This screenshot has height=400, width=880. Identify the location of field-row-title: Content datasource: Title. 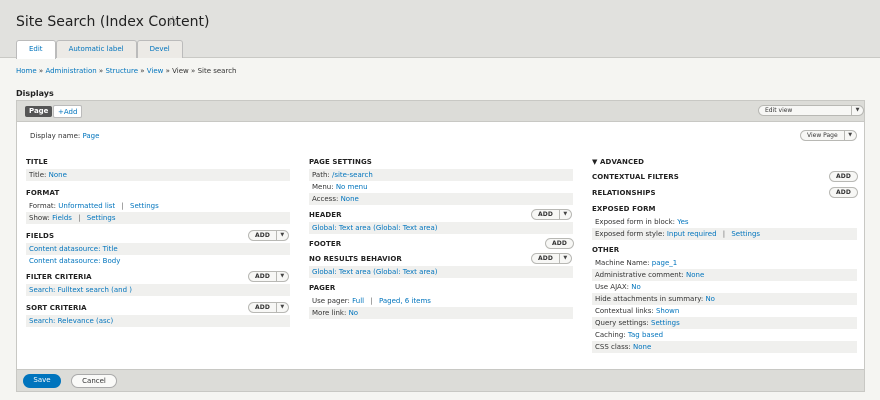
(158, 249).